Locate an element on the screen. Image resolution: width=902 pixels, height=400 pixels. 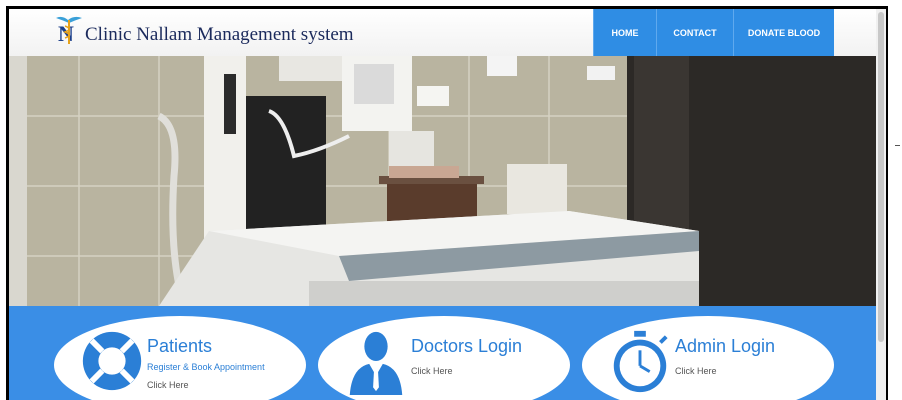
doctors-click-here-link: Click Here is located at coordinates (432, 371).